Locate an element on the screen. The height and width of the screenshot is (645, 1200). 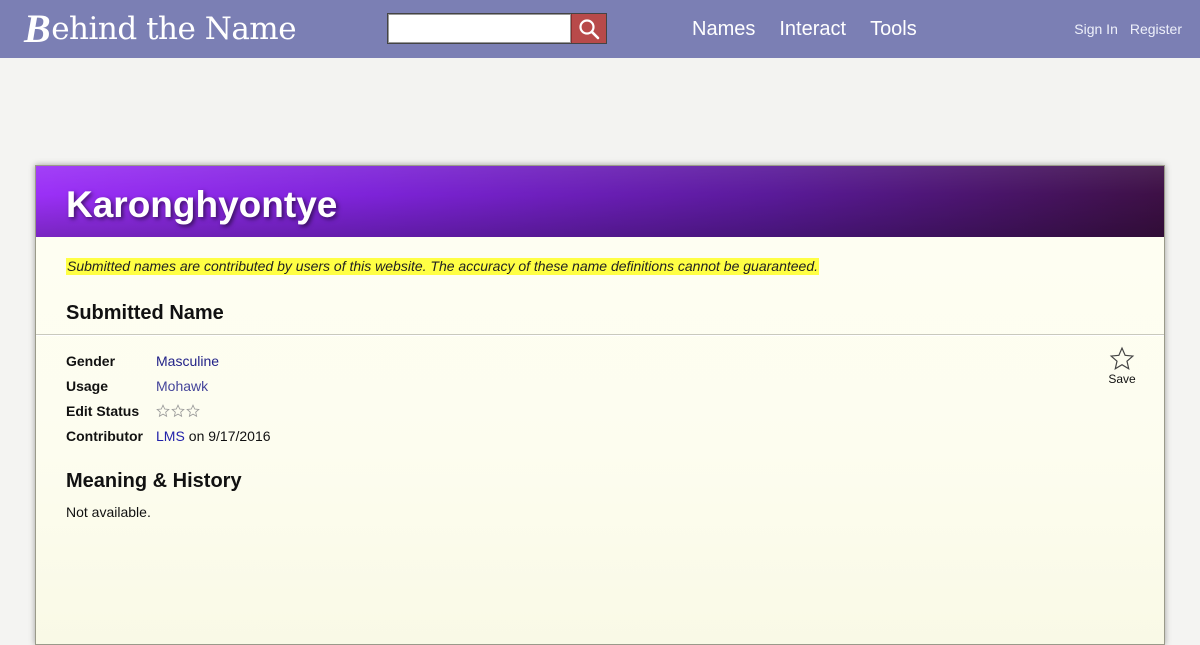
contributor-label: Contributor is located at coordinates (104, 435).